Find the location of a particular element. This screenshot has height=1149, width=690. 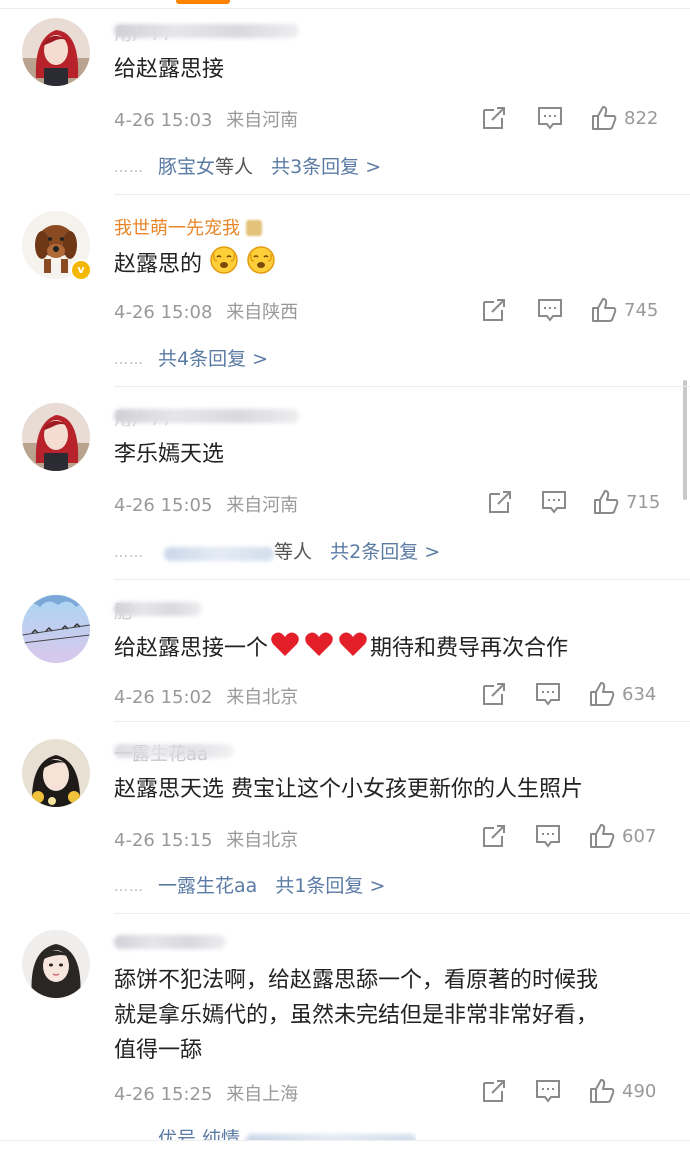

comment-date: 4-26 15:03 is located at coordinates (163, 120).